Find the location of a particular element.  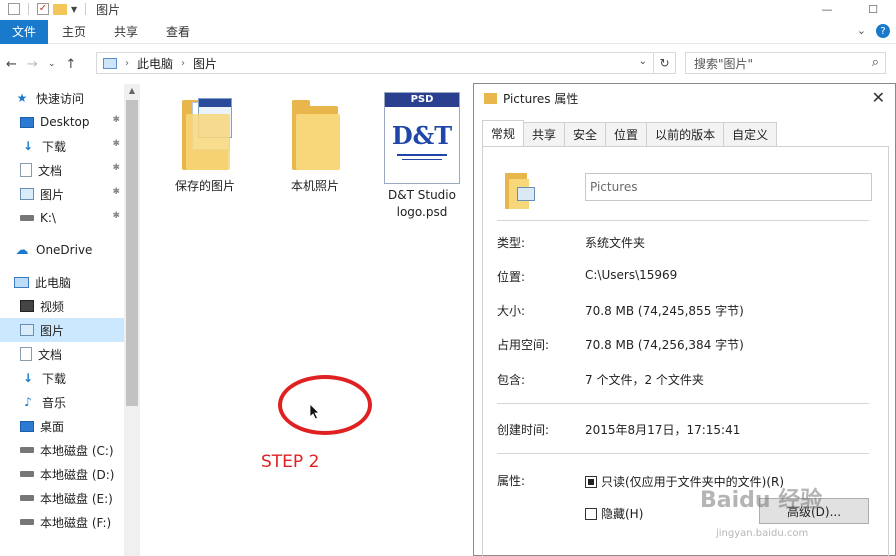

sidebar-item: ↓ 下载 is located at coordinates (62, 378).